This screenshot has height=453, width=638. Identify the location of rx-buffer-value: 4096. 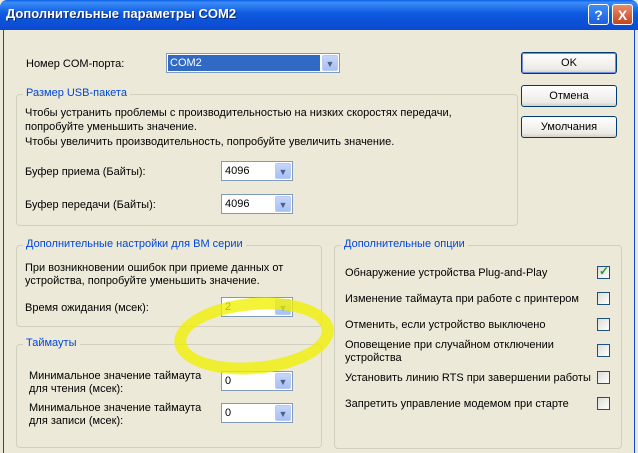
(237, 171).